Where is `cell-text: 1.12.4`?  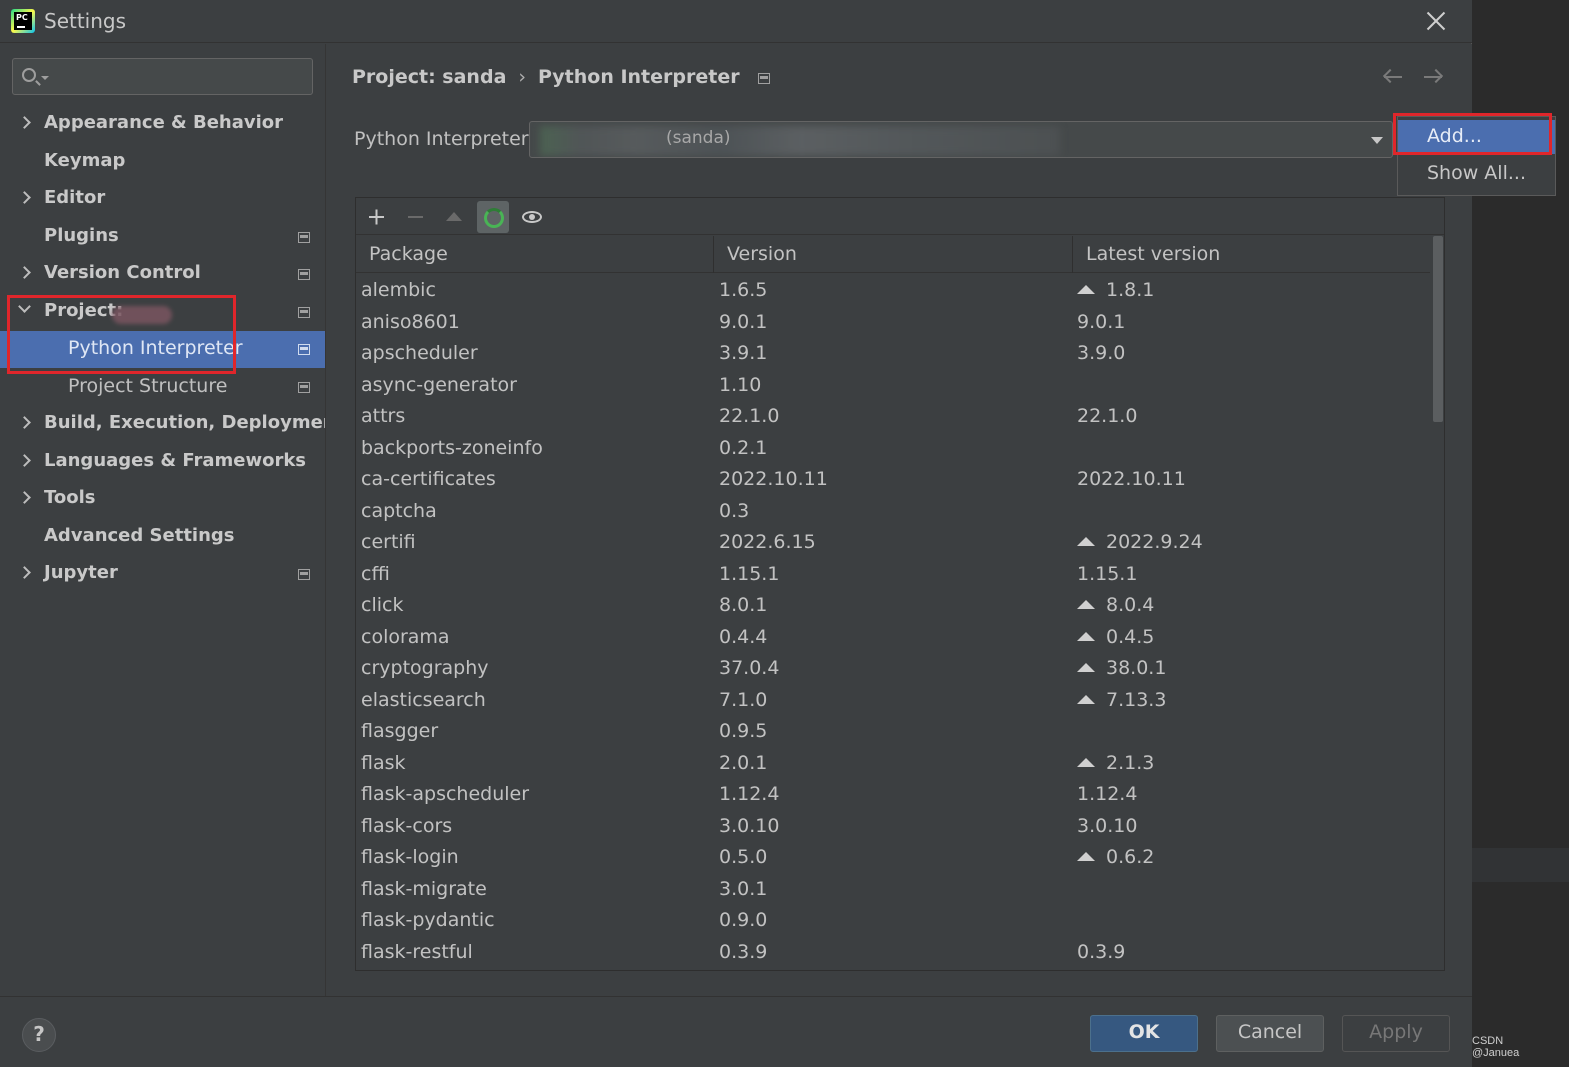 cell-text: 1.12.4 is located at coordinates (749, 794).